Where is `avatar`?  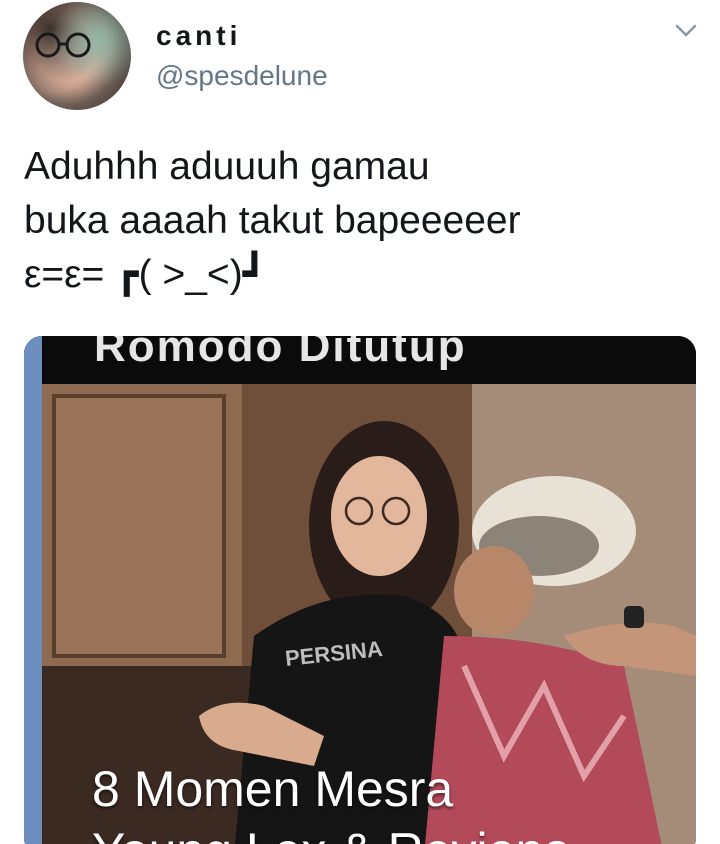
avatar is located at coordinates (77, 56).